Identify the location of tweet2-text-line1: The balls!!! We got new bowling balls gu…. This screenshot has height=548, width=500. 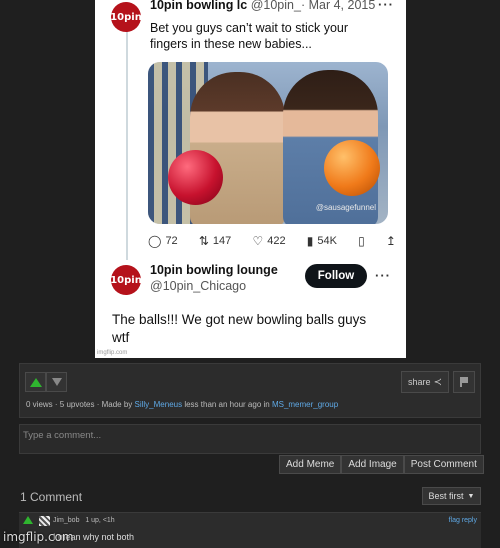
(239, 319).